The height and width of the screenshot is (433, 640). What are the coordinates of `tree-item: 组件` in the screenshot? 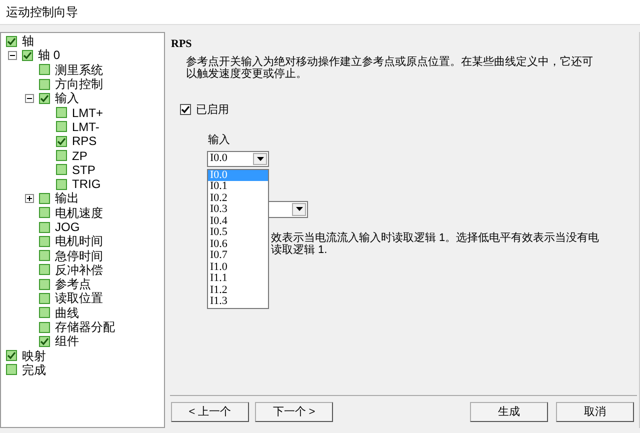 It's located at (67, 341).